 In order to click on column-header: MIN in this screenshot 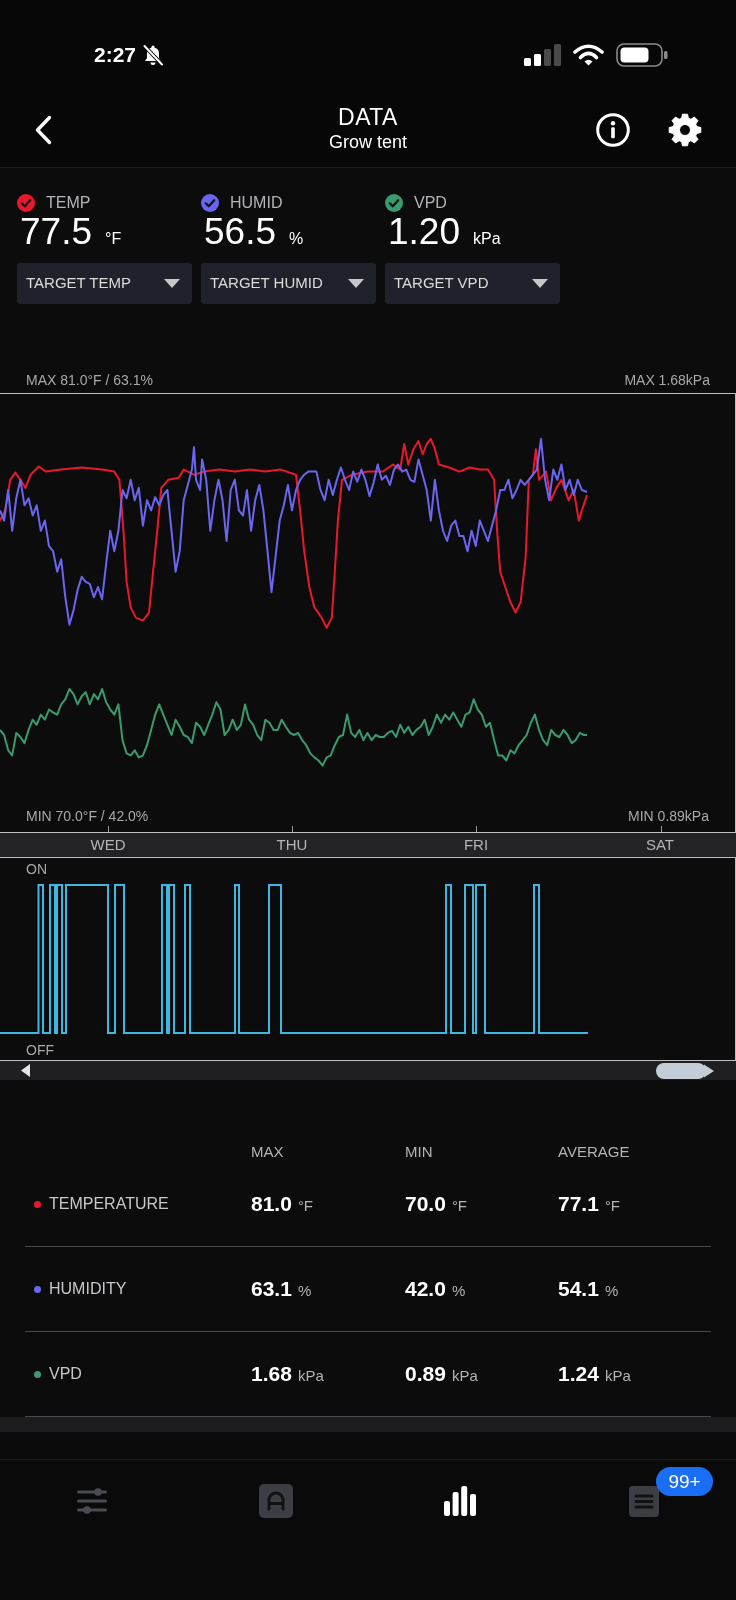, I will do `click(419, 1152)`.